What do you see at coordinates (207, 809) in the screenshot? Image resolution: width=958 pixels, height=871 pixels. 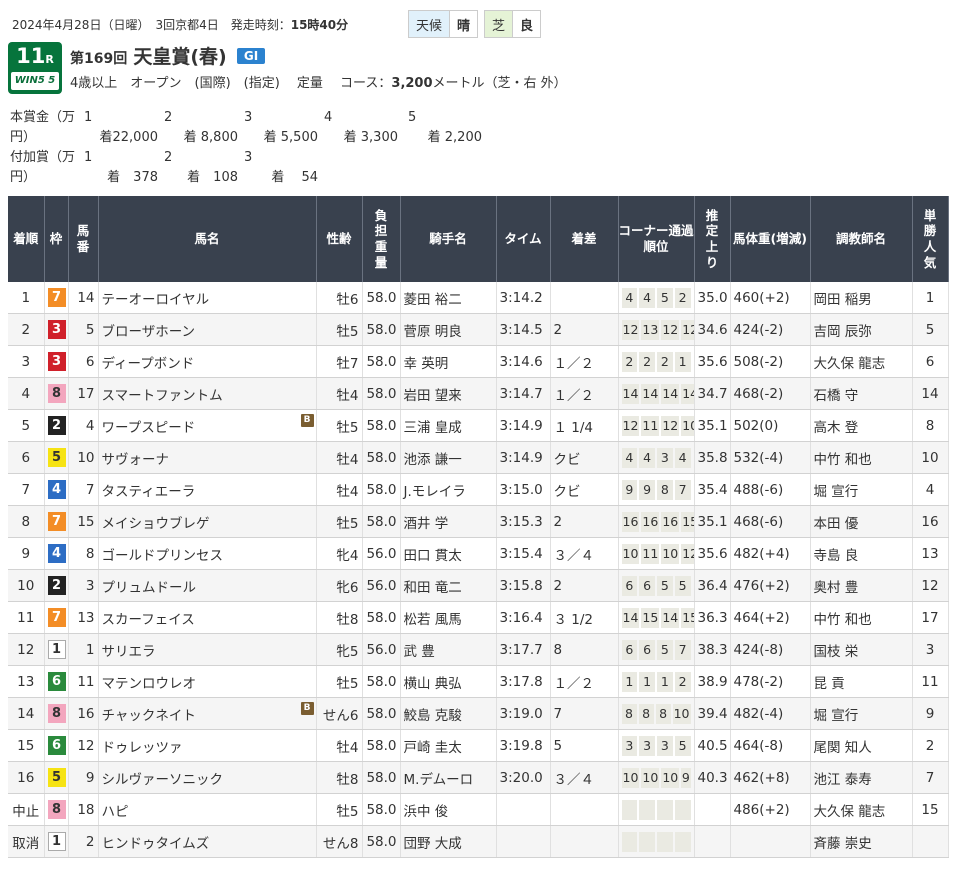 I see `horse-name: ハピ` at bounding box center [207, 809].